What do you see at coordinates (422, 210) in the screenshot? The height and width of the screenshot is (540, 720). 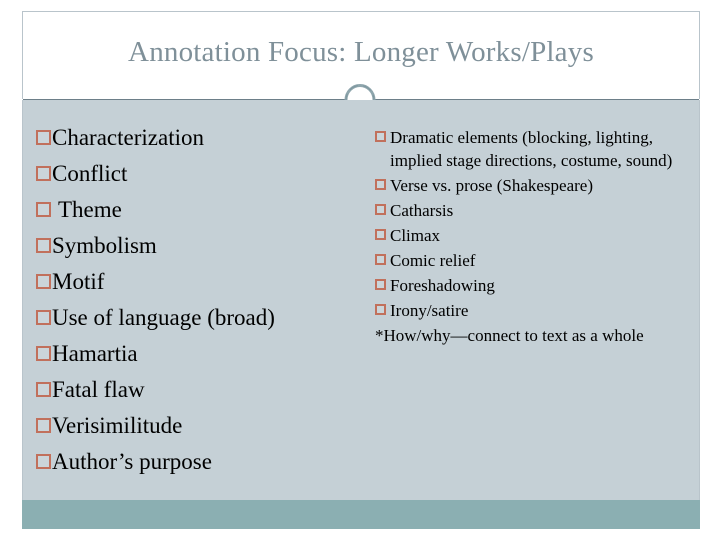 I see `list-item-label: Catharsis` at bounding box center [422, 210].